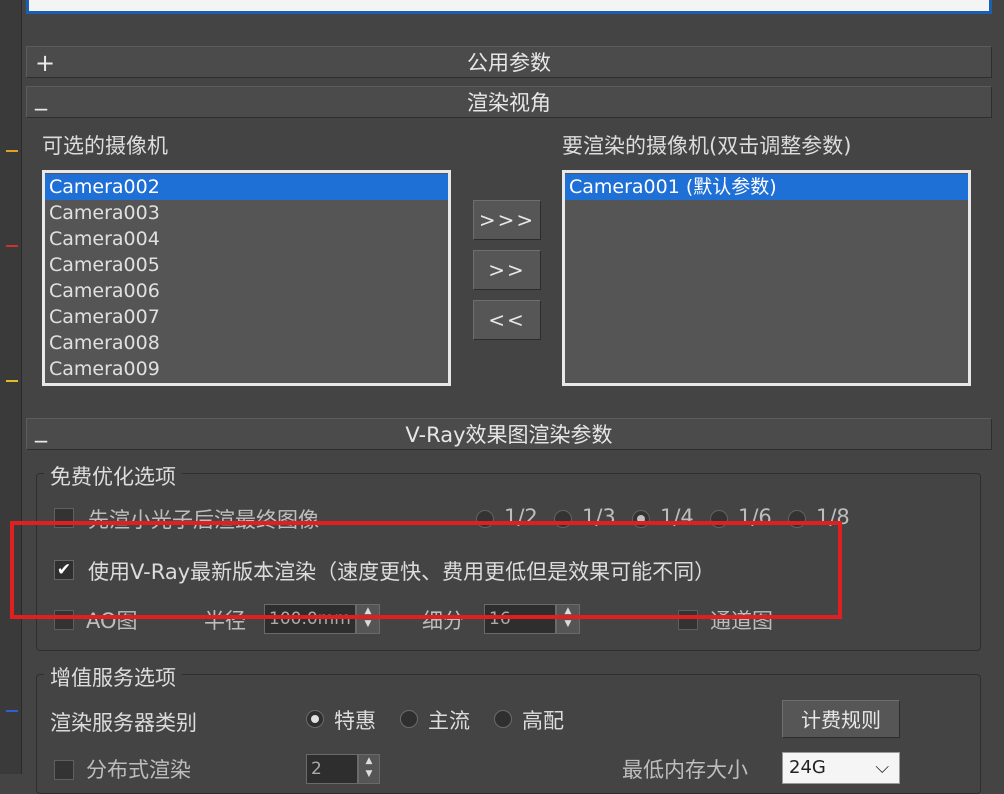  Describe the element at coordinates (246, 265) in the screenshot. I see `camera-list-item: Camera005` at that location.